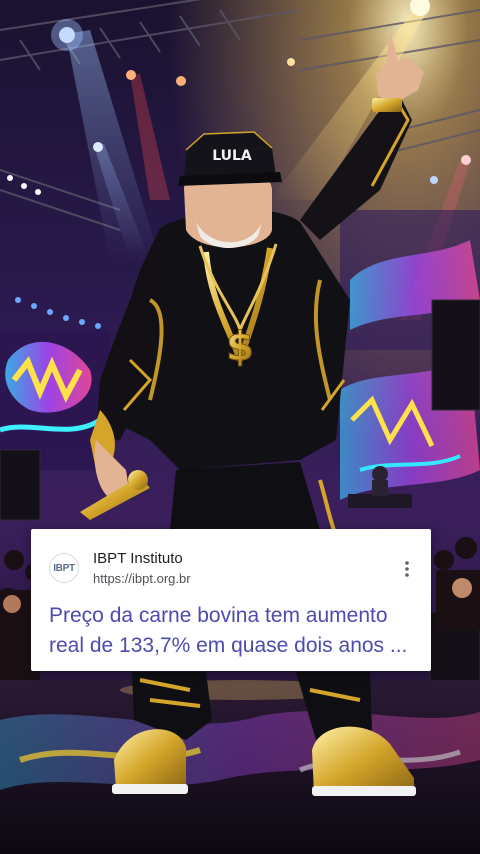 This screenshot has width=480, height=854. I want to click on favicon-label: IBPT, so click(64, 568).